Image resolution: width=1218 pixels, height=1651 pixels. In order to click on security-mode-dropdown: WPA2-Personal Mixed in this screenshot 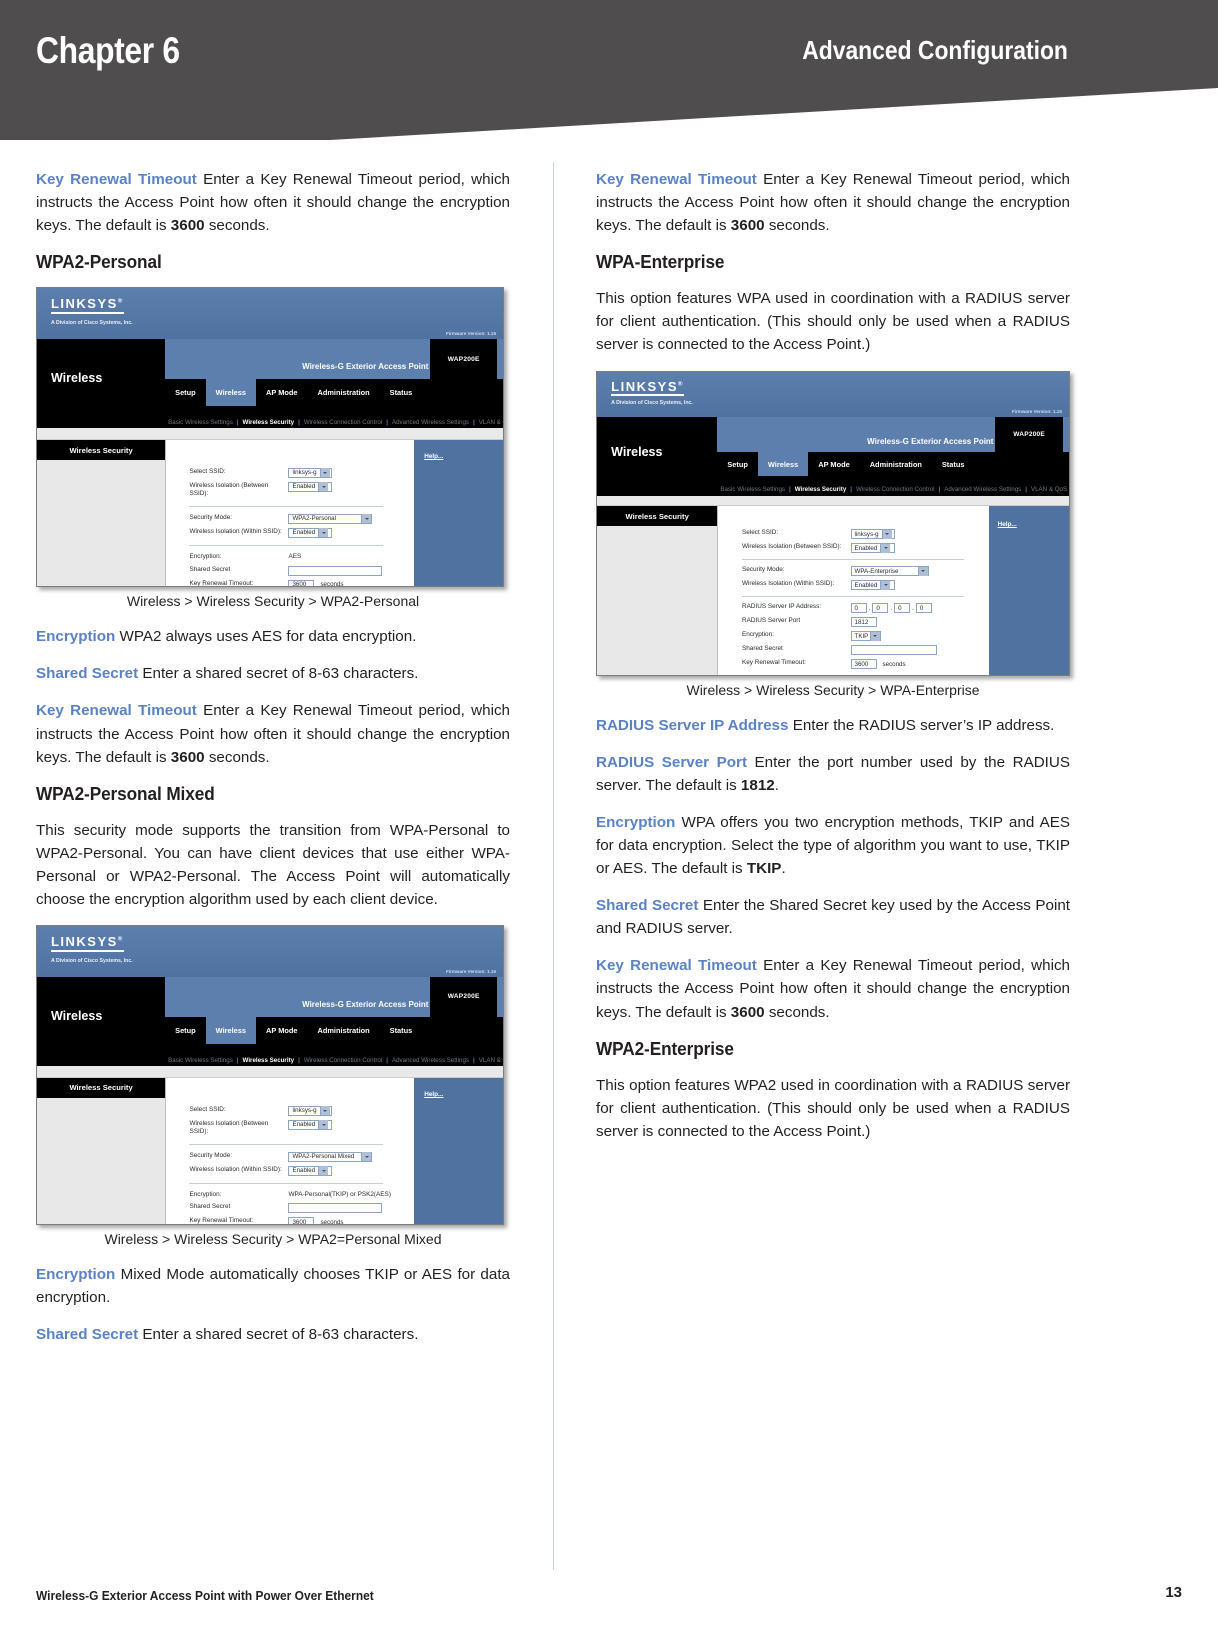, I will do `click(330, 1156)`.